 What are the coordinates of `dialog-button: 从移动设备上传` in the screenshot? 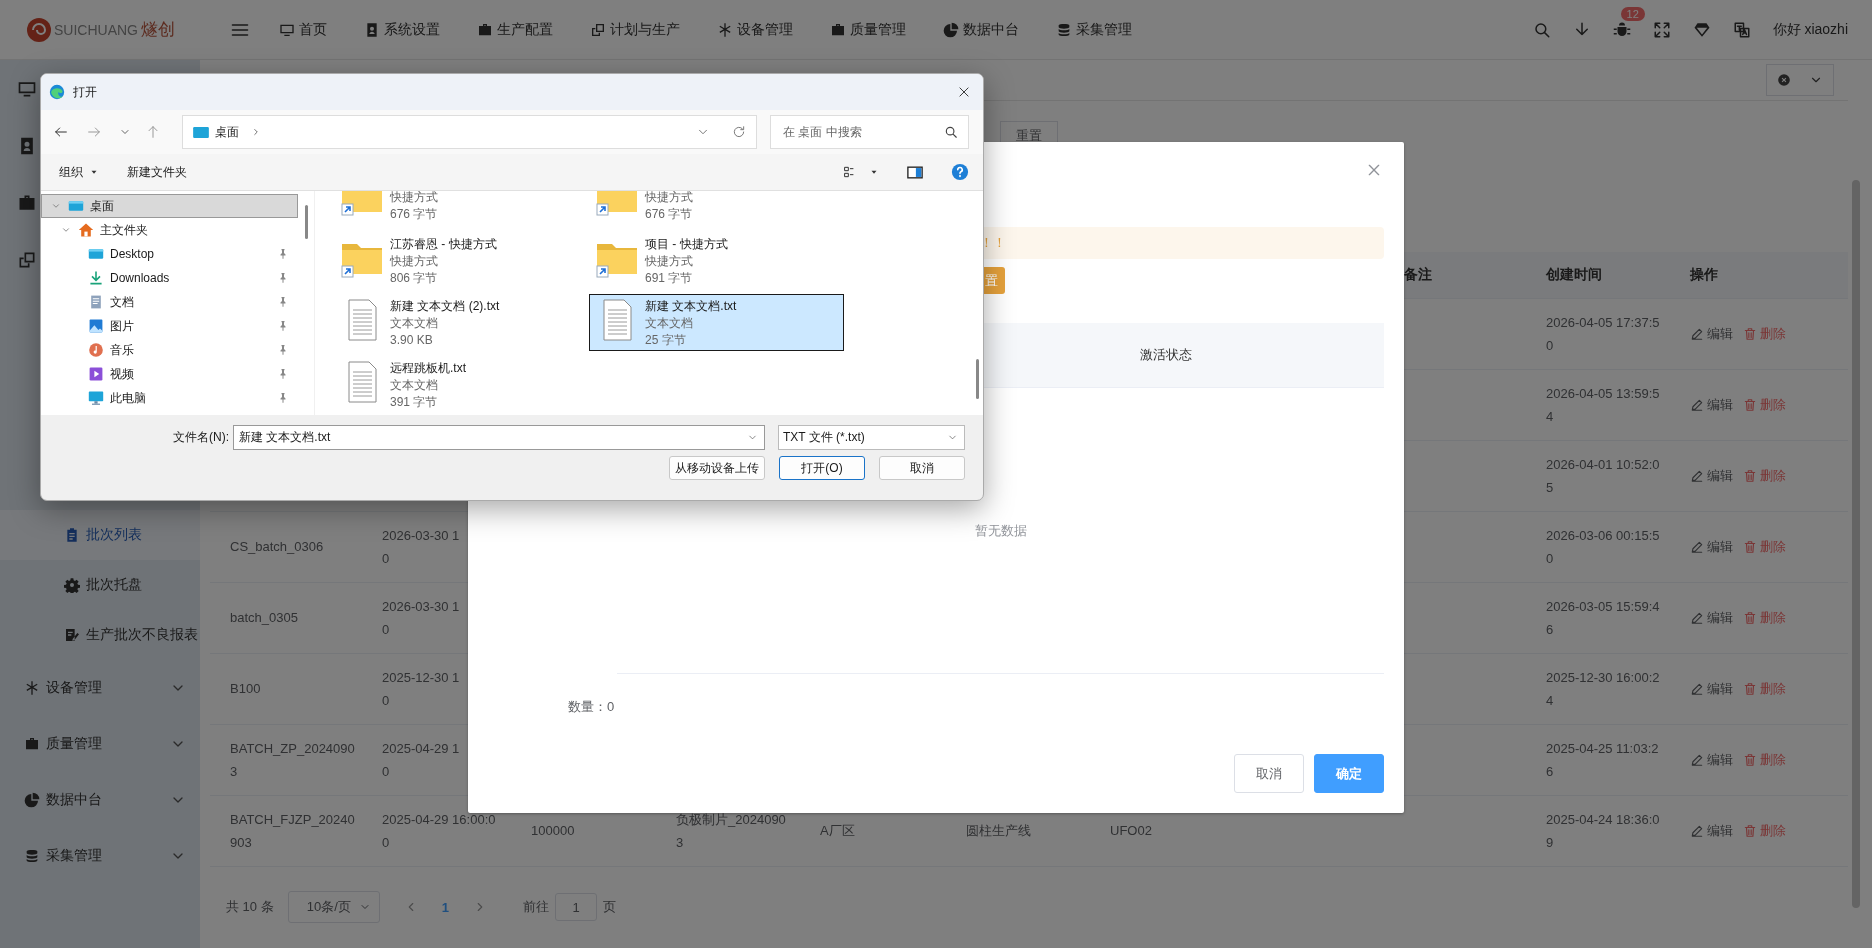 It's located at (717, 468).